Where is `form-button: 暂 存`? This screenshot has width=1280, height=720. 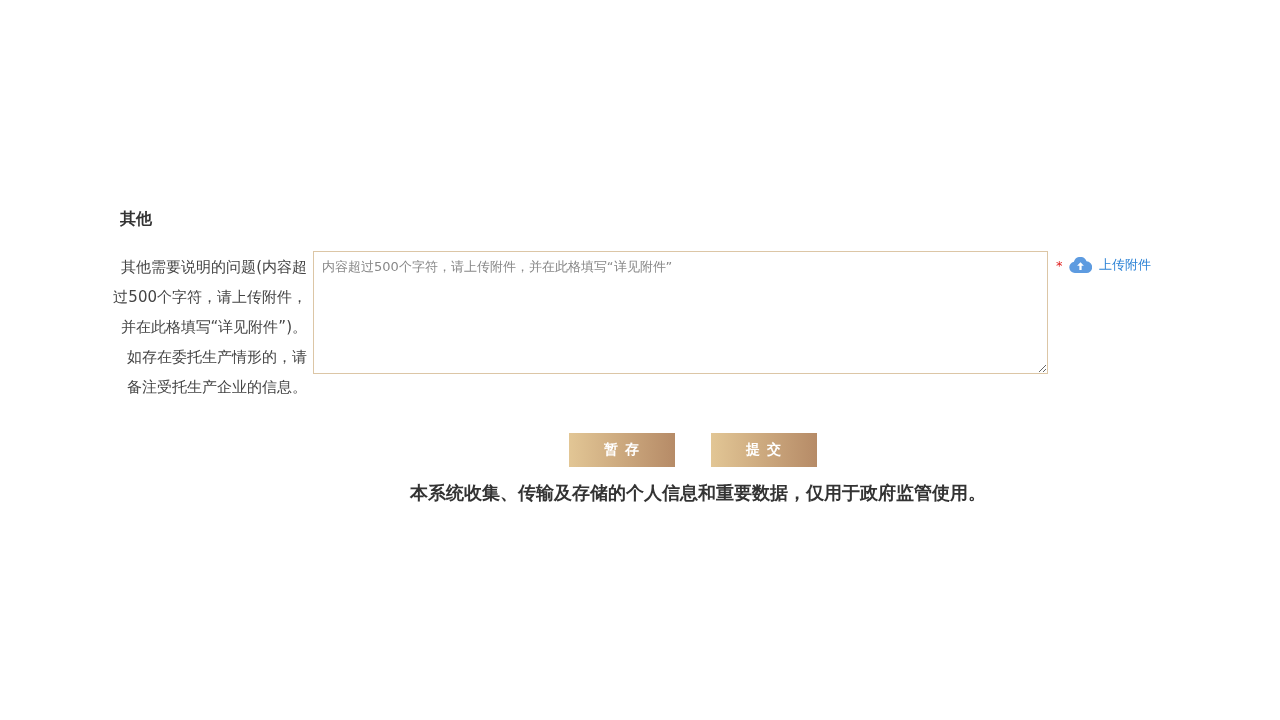 form-button: 暂 存 is located at coordinates (622, 450).